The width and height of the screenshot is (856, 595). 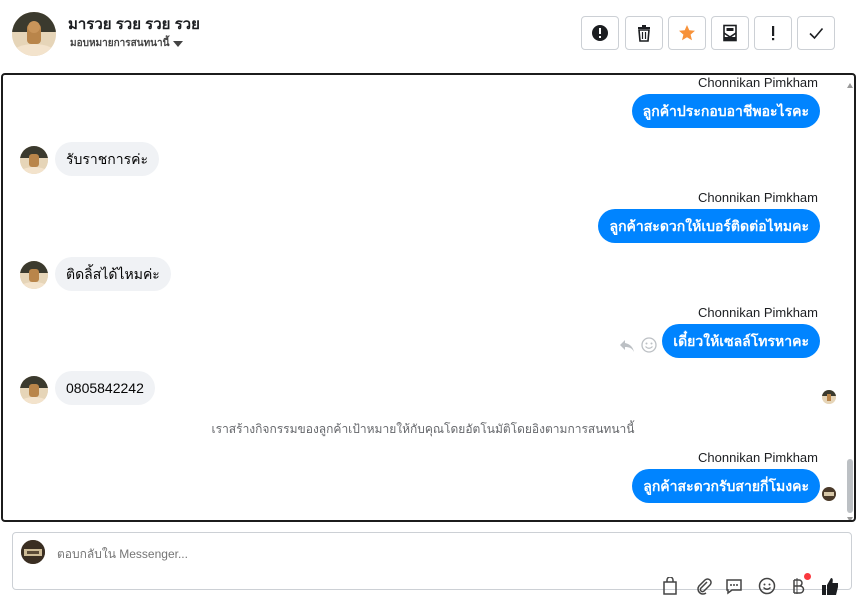 I want to click on mark-done-button, so click(x=816, y=33).